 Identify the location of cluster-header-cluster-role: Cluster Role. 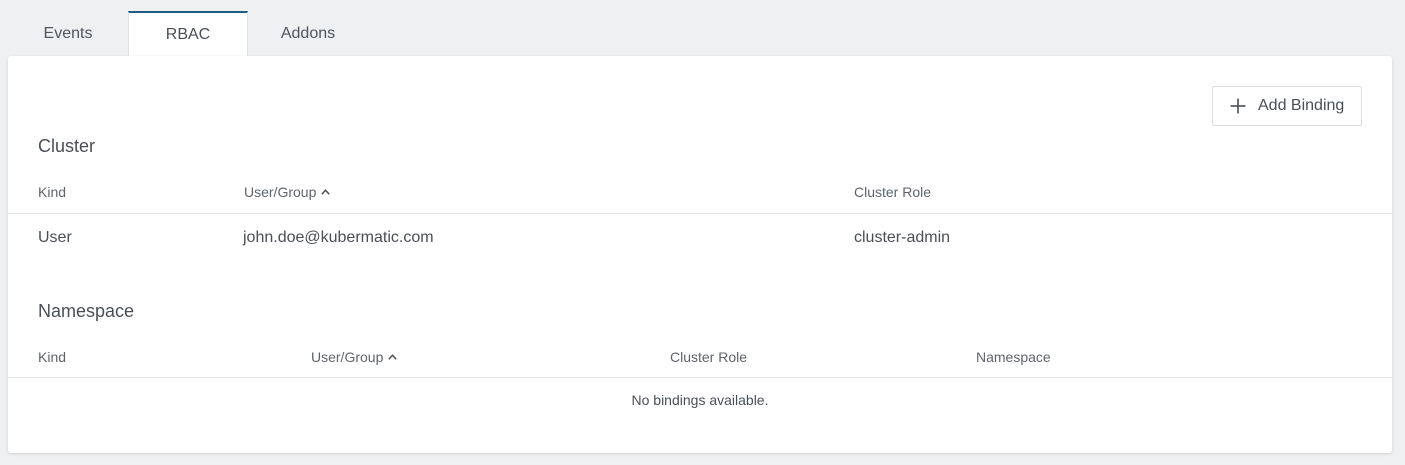
(892, 192).